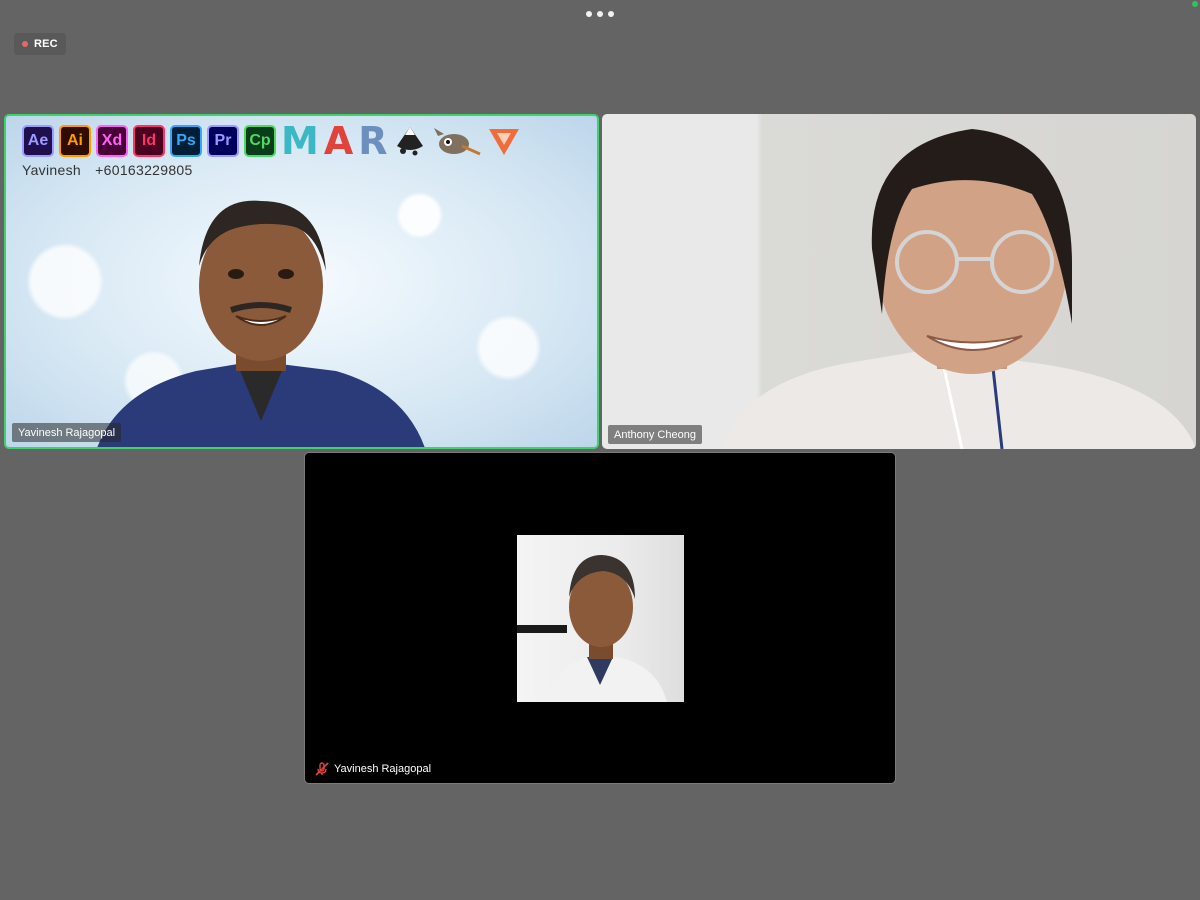 This screenshot has height=900, width=1200. I want to click on participant-name: Anthony Cheong, so click(655, 434).